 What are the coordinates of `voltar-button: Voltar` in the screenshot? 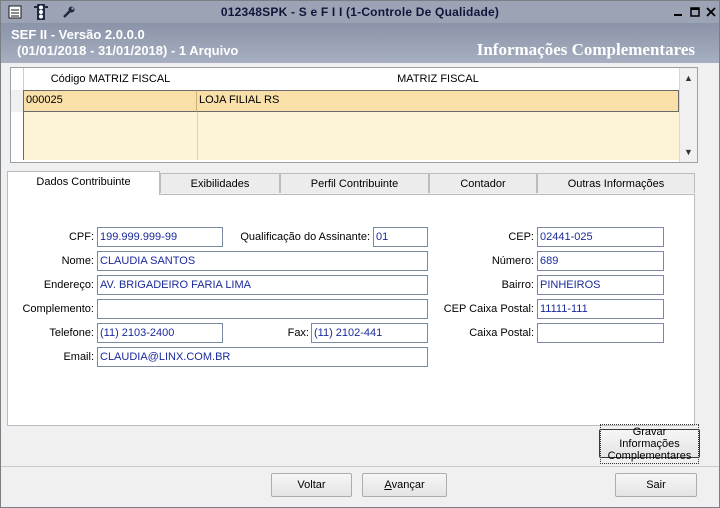 It's located at (311, 485).